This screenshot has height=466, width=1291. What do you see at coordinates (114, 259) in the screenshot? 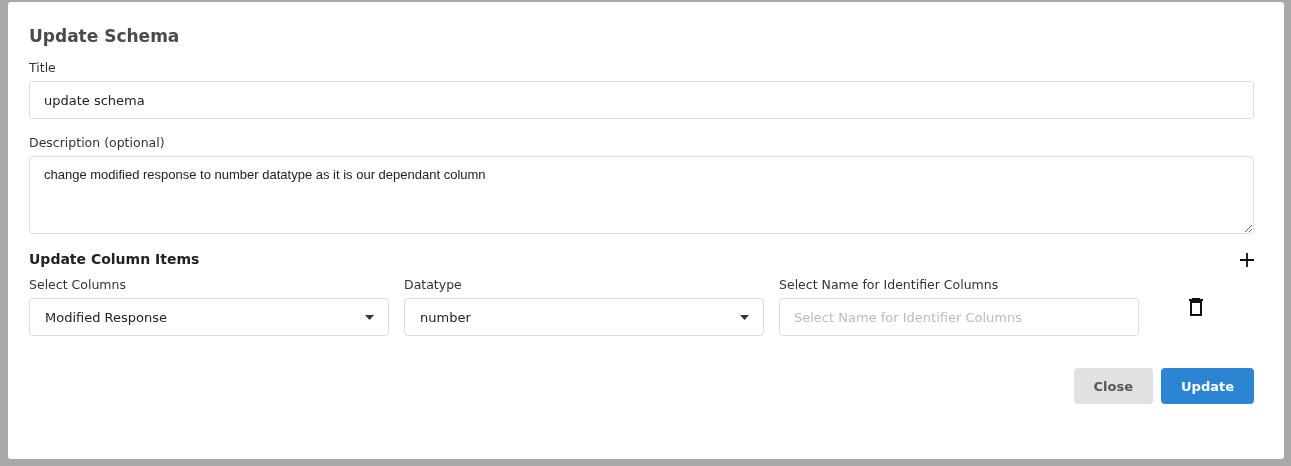
I see `section-heading: Update Column Items` at bounding box center [114, 259].